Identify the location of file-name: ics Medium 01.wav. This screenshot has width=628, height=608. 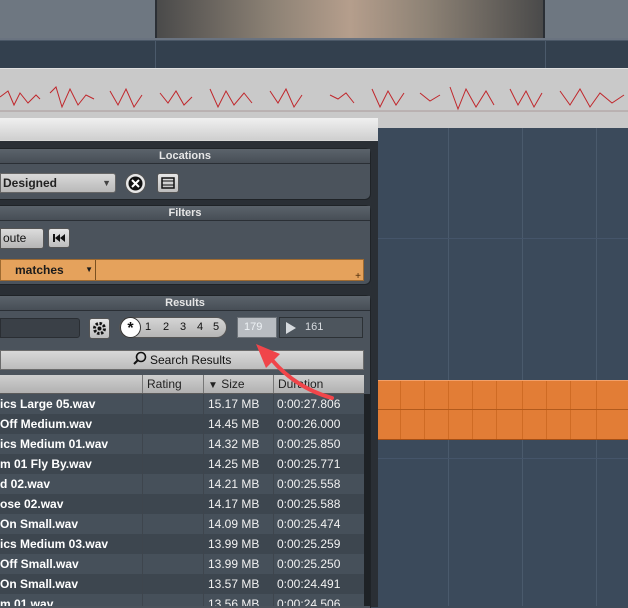
(54, 444).